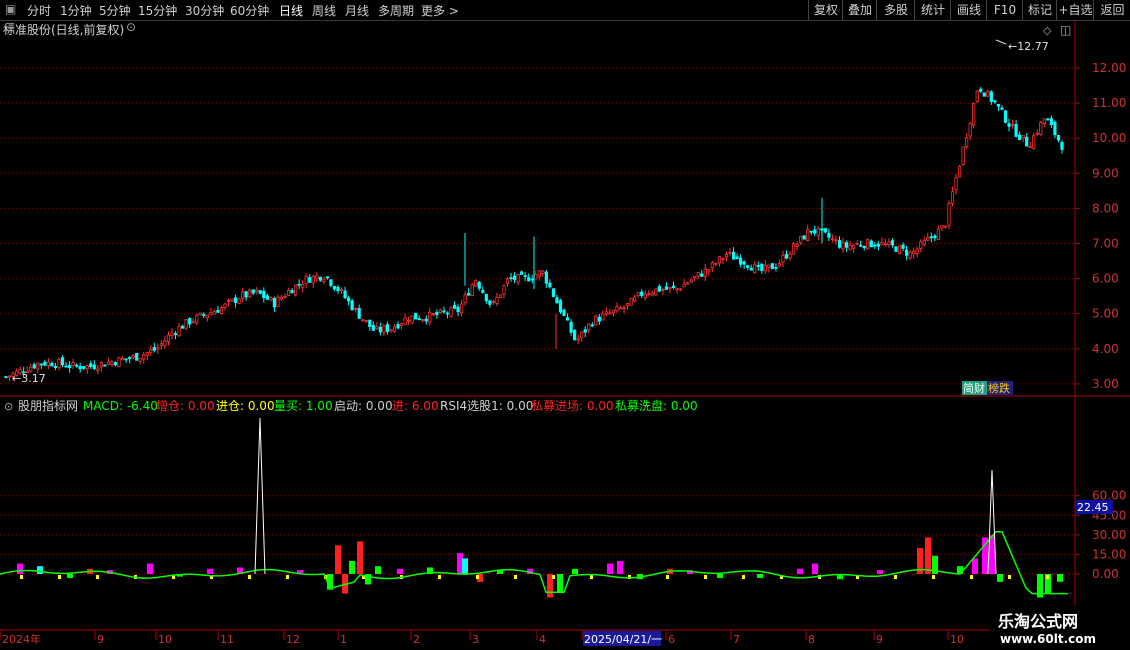 This screenshot has height=650, width=1130. Describe the element at coordinates (8, 406) in the screenshot. I see `indicator-menu-icon: ⊙` at that location.